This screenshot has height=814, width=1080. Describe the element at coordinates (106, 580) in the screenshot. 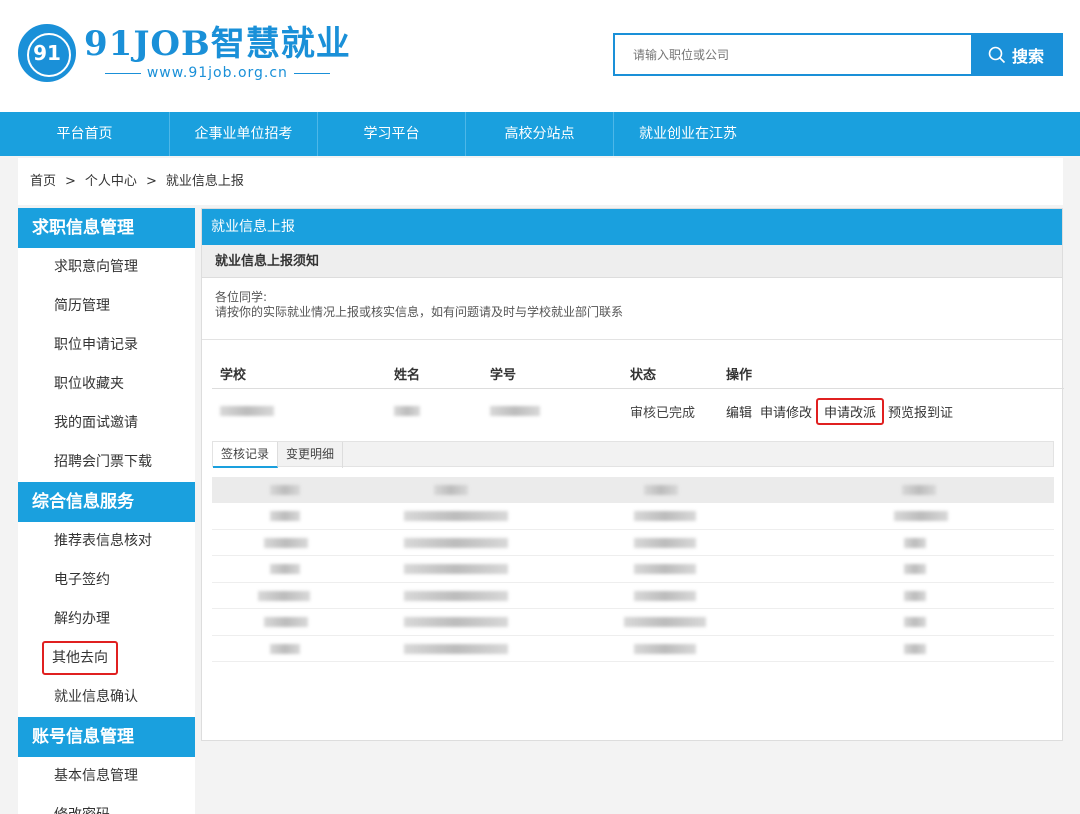

I see `sidebar-item-e-sign: 电子签约` at that location.